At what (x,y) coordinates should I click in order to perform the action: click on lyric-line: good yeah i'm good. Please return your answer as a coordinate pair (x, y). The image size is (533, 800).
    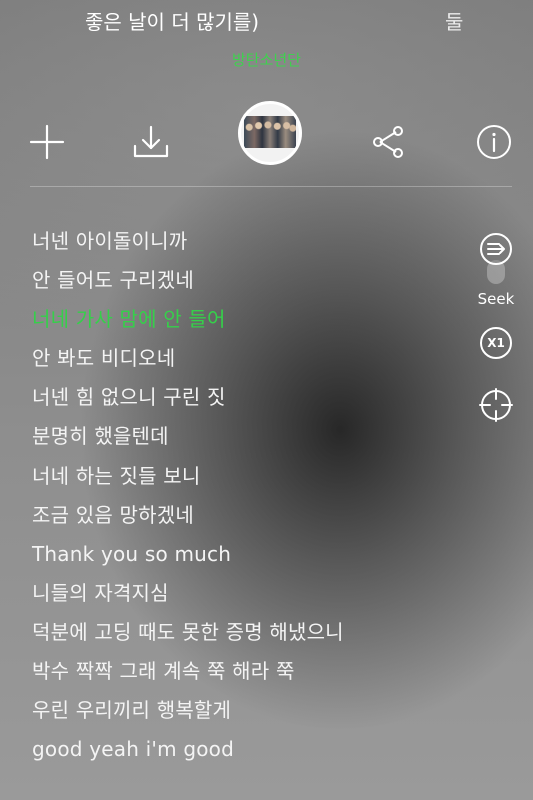
    Looking at the image, I should click on (242, 753).